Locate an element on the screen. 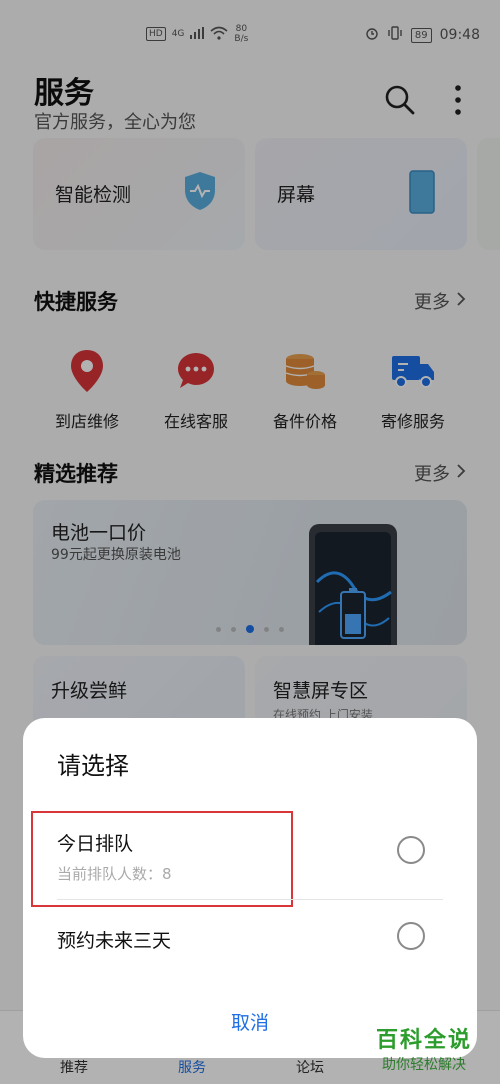  option-title: 预约未来三天 is located at coordinates (114, 941).